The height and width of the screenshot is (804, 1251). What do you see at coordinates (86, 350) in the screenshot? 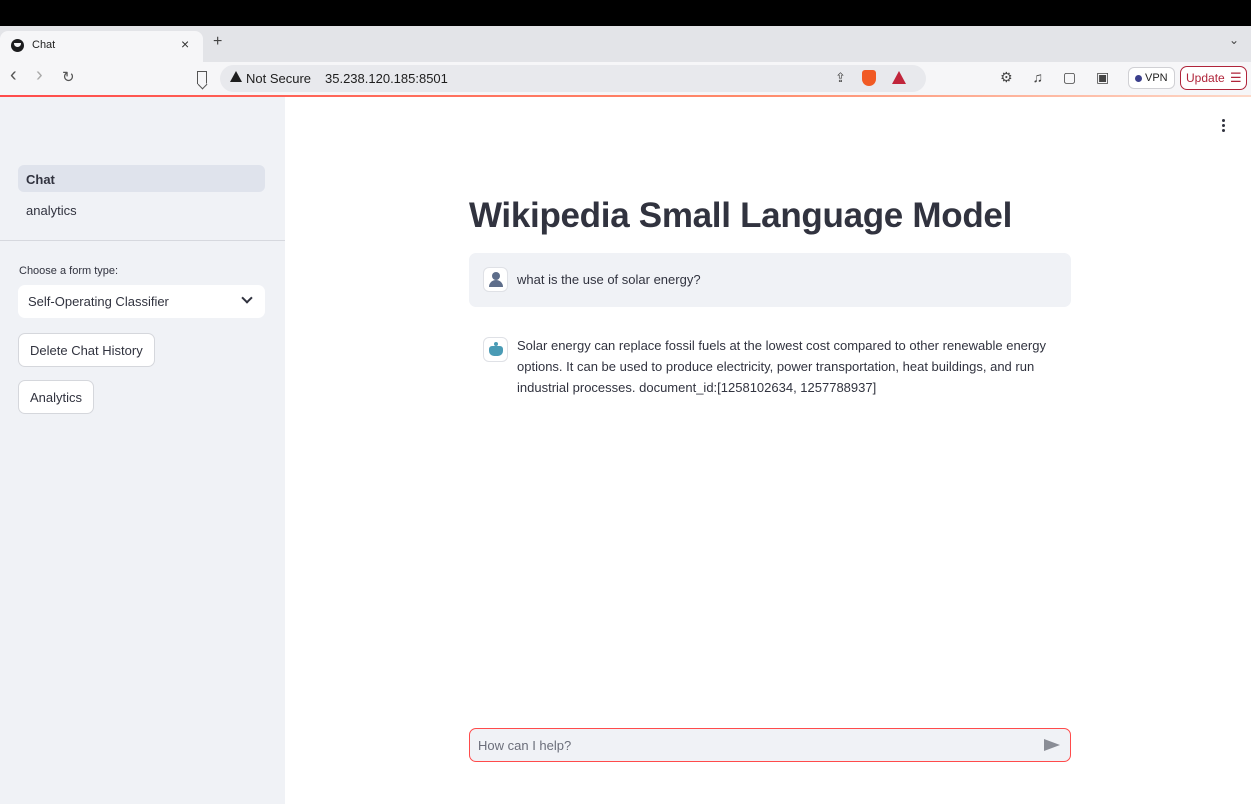
I see `delete-chat-history-button: Delete Chat History` at bounding box center [86, 350].